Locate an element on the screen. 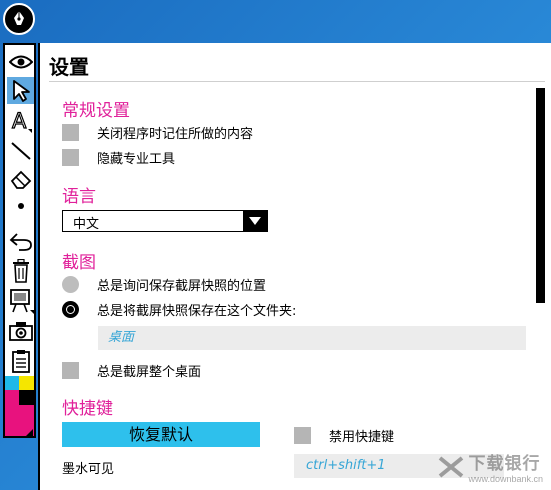 This screenshot has width=551, height=490. ask-save-location-option: 总是询问保存截屏快照的位置 is located at coordinates (164, 284).